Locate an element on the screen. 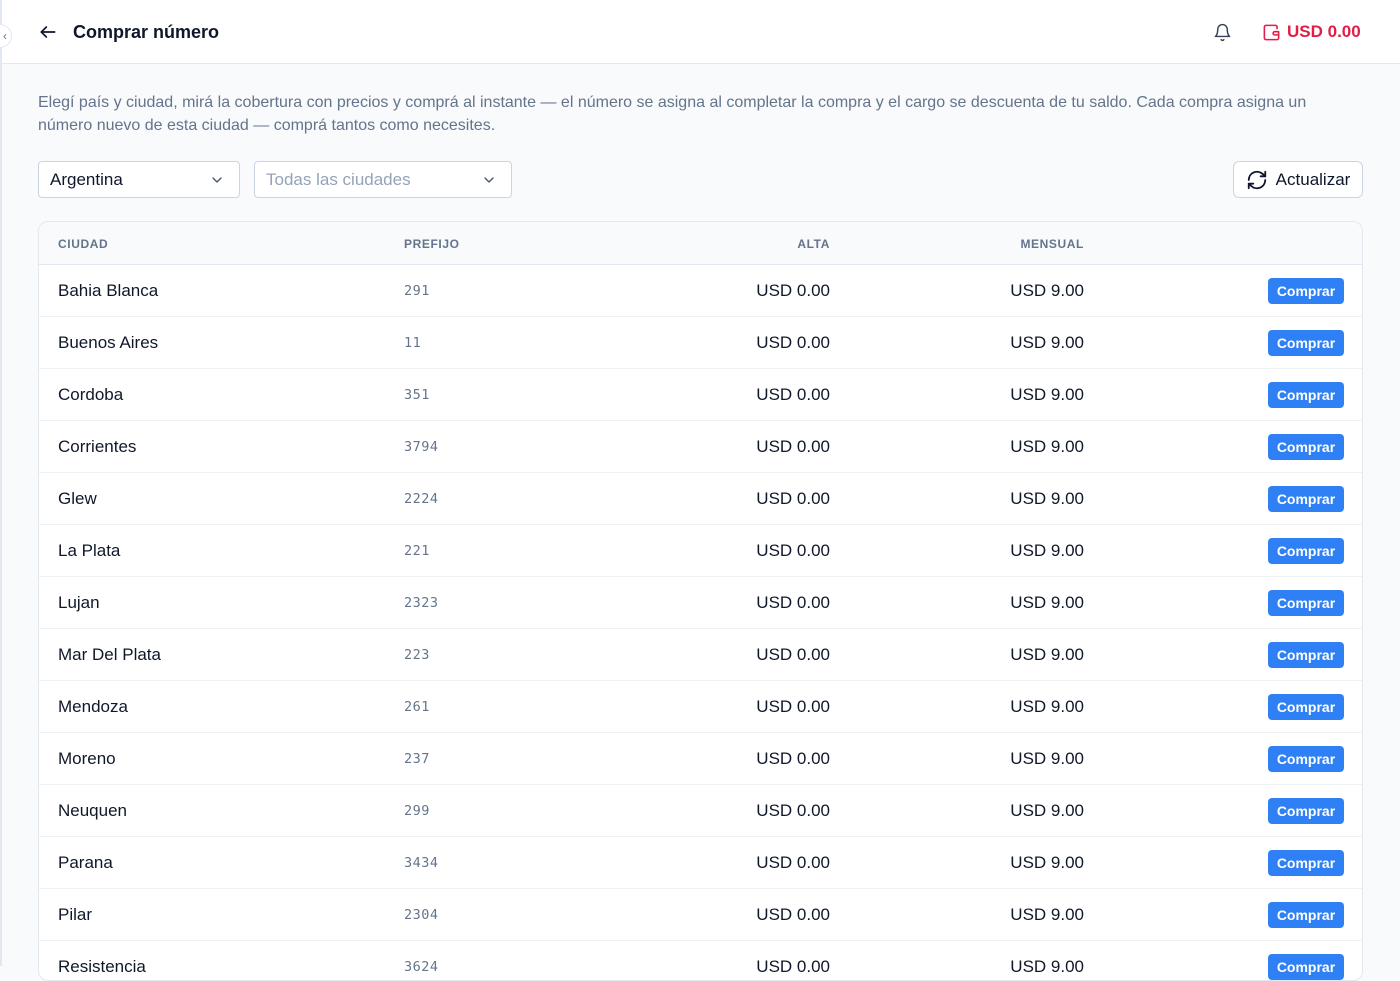  table-row: Mar Del Plata 223 USD 0.00 USD 9.00 Comprar is located at coordinates (700, 655).